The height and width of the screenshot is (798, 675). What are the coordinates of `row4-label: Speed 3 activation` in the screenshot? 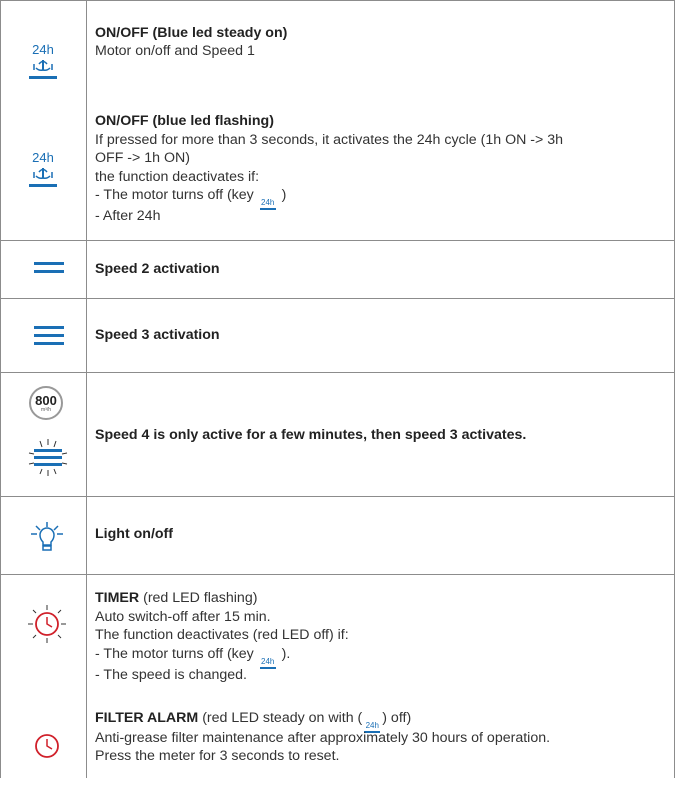 It's located at (157, 335).